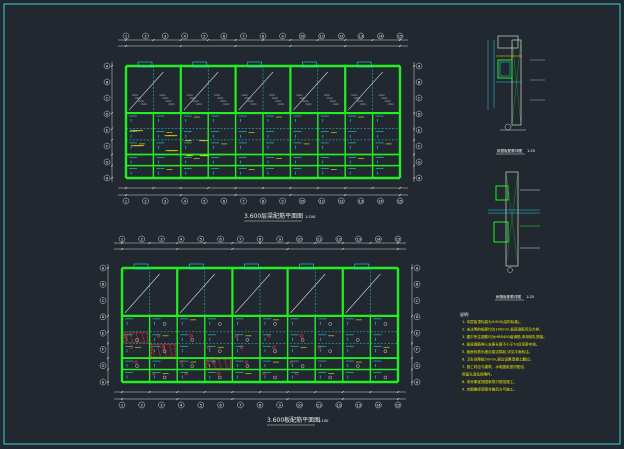 Image resolution: width=624 pixels, height=449 pixels. What do you see at coordinates (310, 217) in the screenshot?
I see `plan-top-scale: 1:100` at bounding box center [310, 217].